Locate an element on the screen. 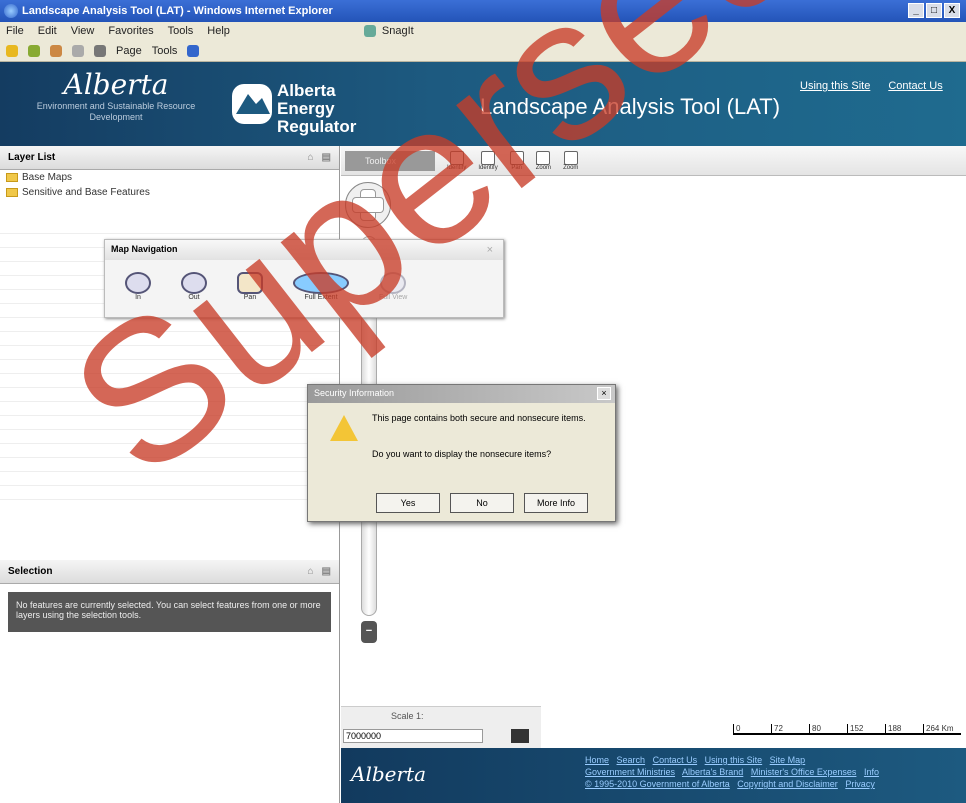  footer-link: Home is located at coordinates (597, 760).